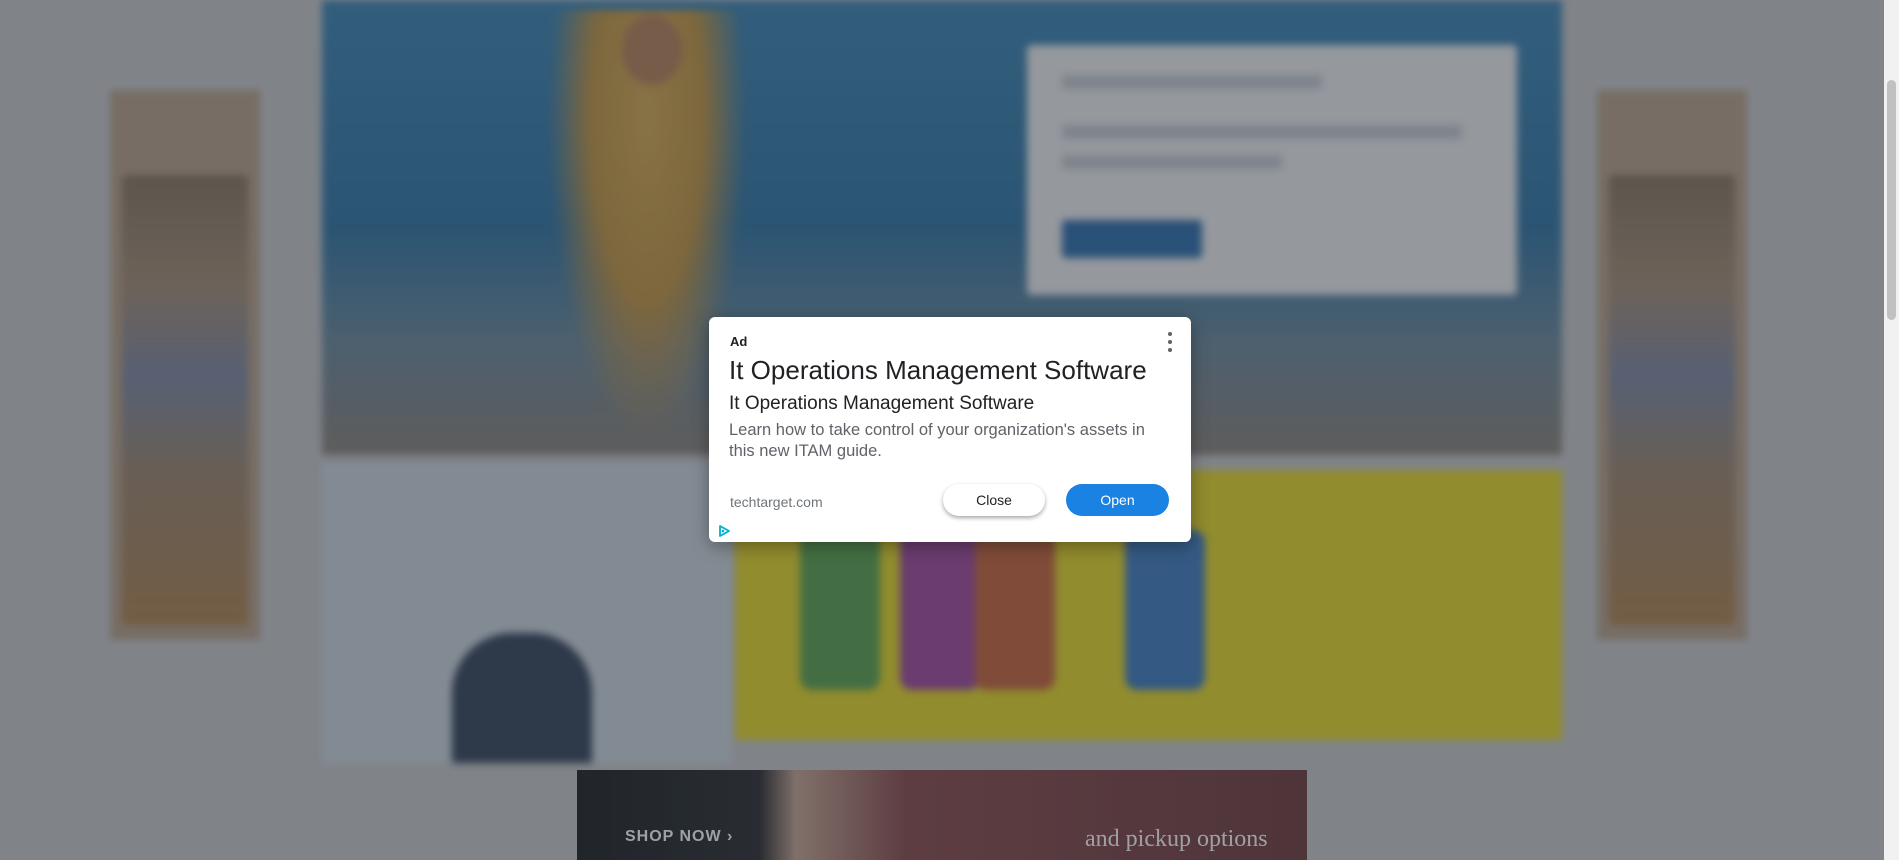 The image size is (1899, 860). I want to click on ad-subheadline: It Operations Management Software, so click(882, 403).